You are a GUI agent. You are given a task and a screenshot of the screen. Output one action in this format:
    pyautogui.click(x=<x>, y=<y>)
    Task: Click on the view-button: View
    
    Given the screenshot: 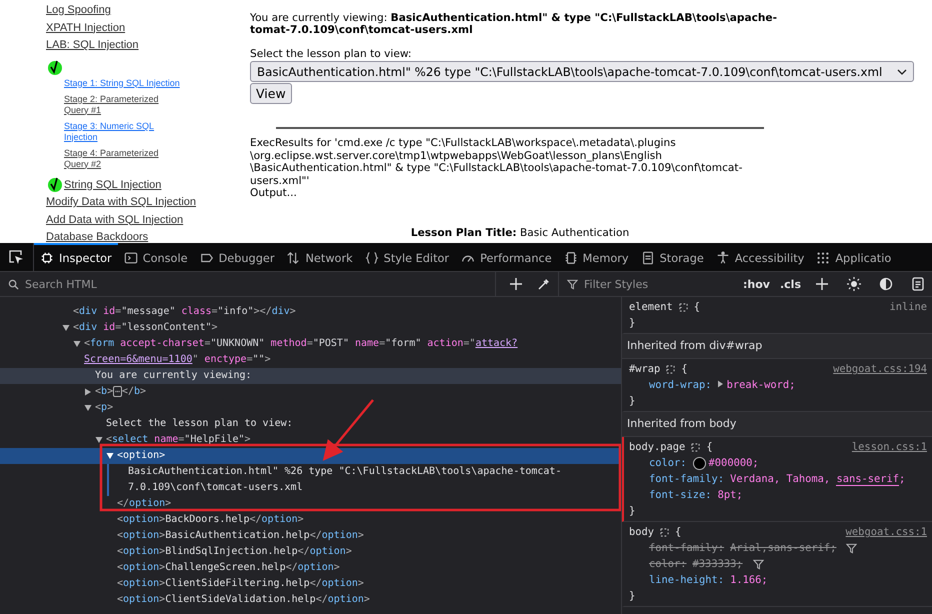 What is the action you would take?
    pyautogui.click(x=271, y=93)
    